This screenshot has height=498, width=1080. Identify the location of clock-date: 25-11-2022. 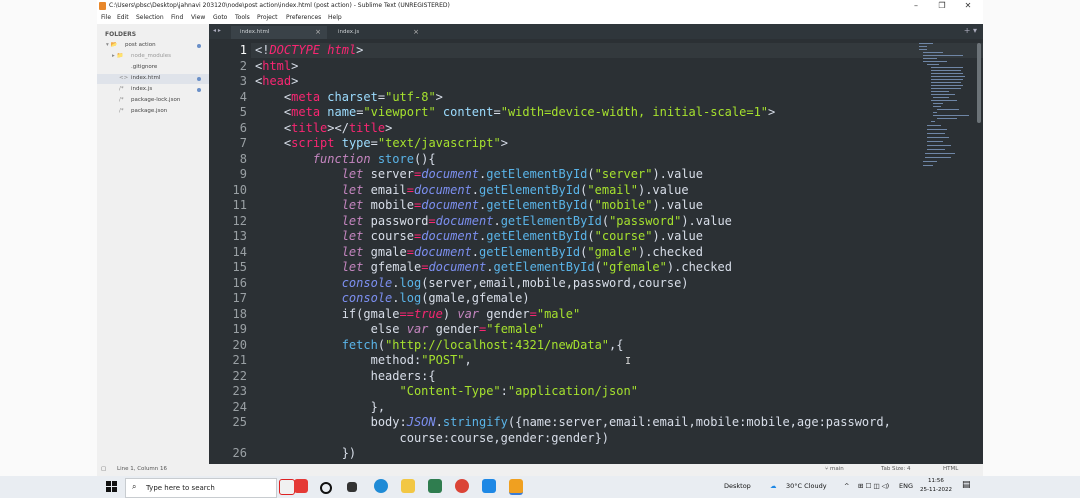
(936, 490).